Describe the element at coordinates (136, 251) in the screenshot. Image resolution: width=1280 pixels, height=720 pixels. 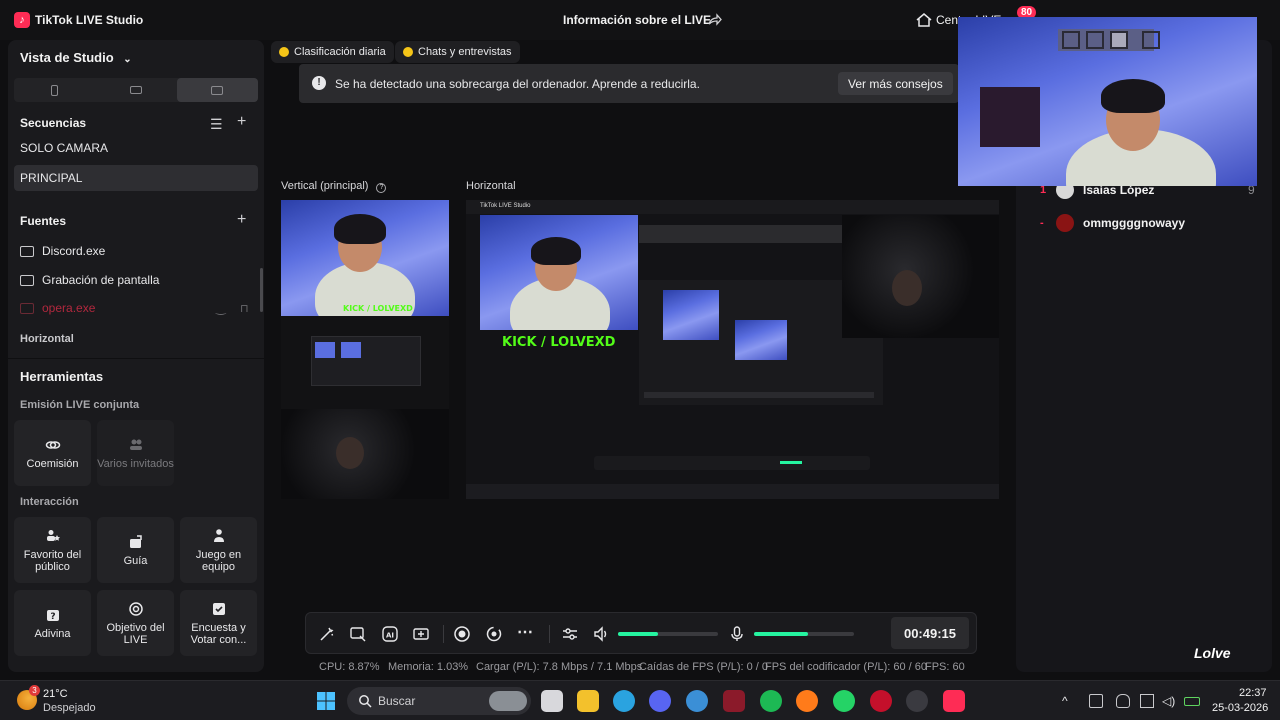
I see `source-item: Discord.exe` at that location.